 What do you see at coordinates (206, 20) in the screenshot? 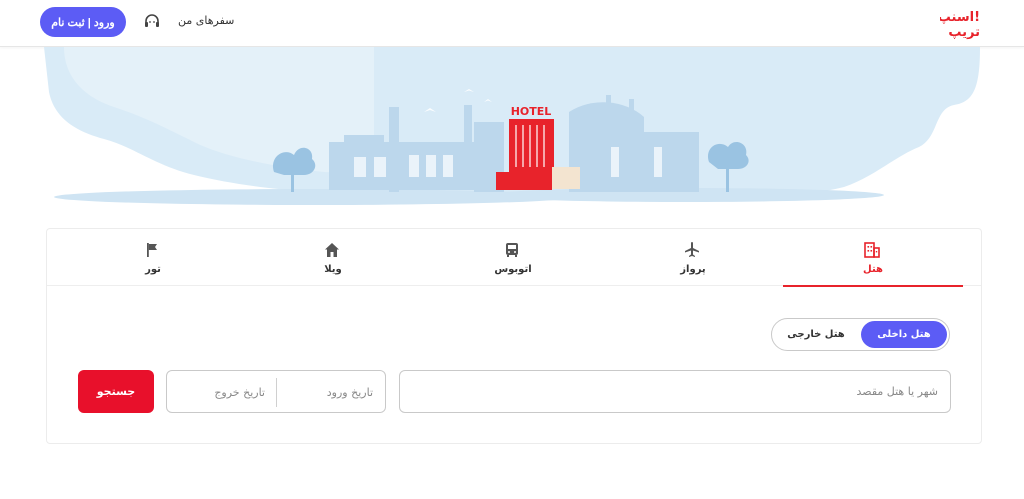
I see `my-trips-link: سفرهای من` at bounding box center [206, 20].